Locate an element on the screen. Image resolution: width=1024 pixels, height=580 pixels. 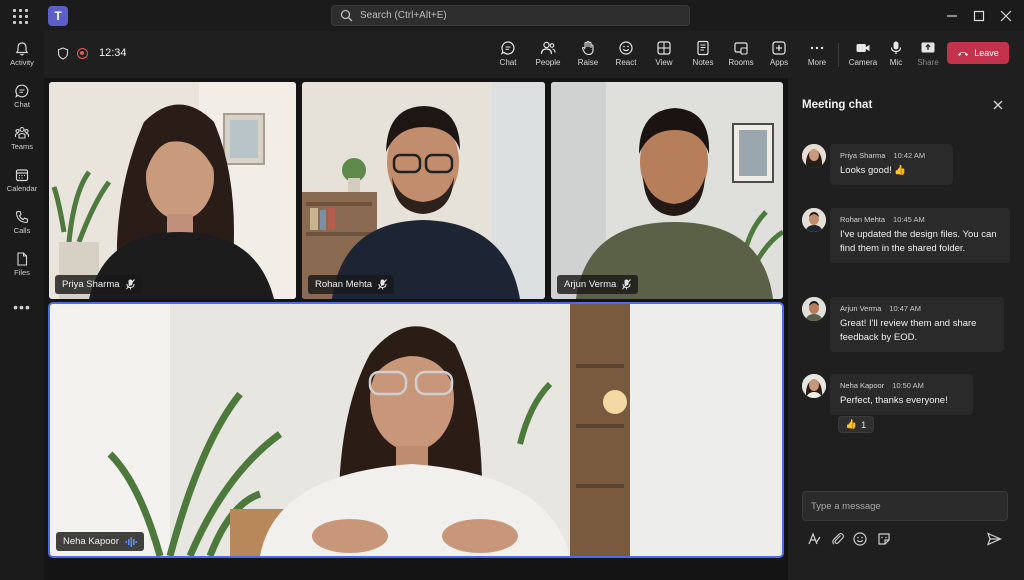
rail-item-files: Files is located at coordinates (22, 268).